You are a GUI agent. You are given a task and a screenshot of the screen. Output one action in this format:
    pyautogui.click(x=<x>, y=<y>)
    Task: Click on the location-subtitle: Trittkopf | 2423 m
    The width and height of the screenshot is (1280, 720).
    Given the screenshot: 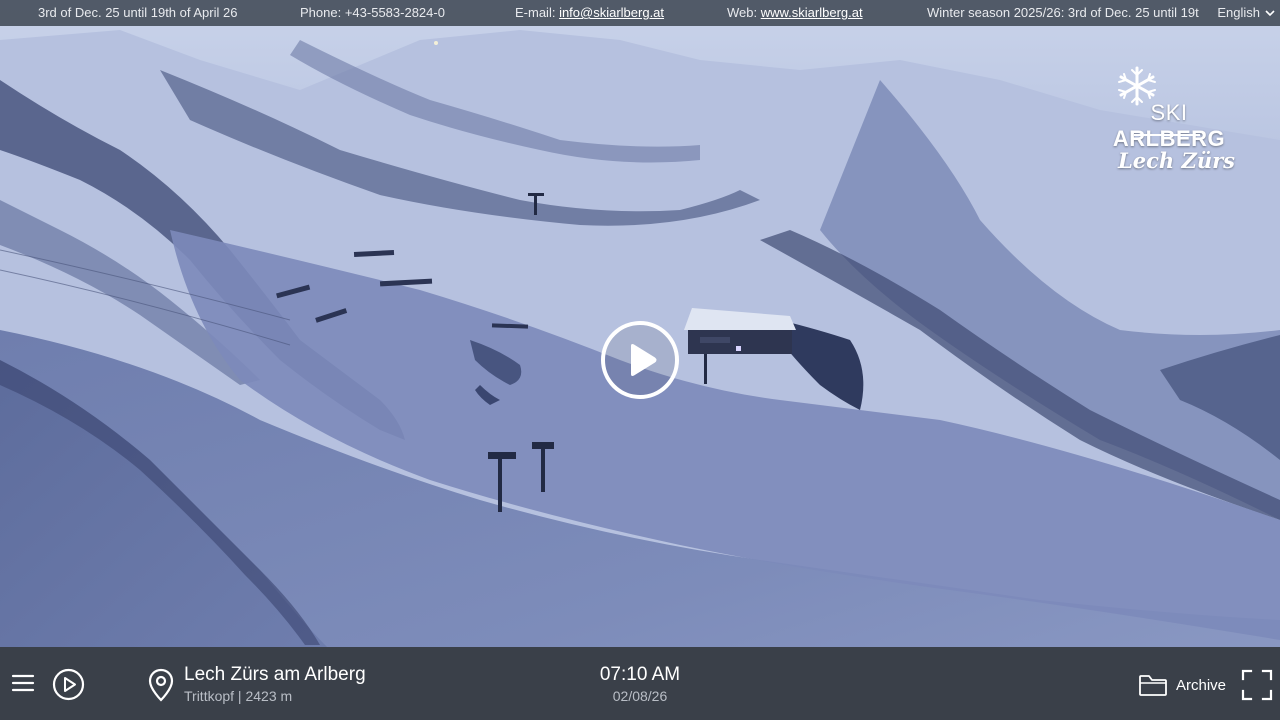 What is the action you would take?
    pyautogui.click(x=238, y=696)
    